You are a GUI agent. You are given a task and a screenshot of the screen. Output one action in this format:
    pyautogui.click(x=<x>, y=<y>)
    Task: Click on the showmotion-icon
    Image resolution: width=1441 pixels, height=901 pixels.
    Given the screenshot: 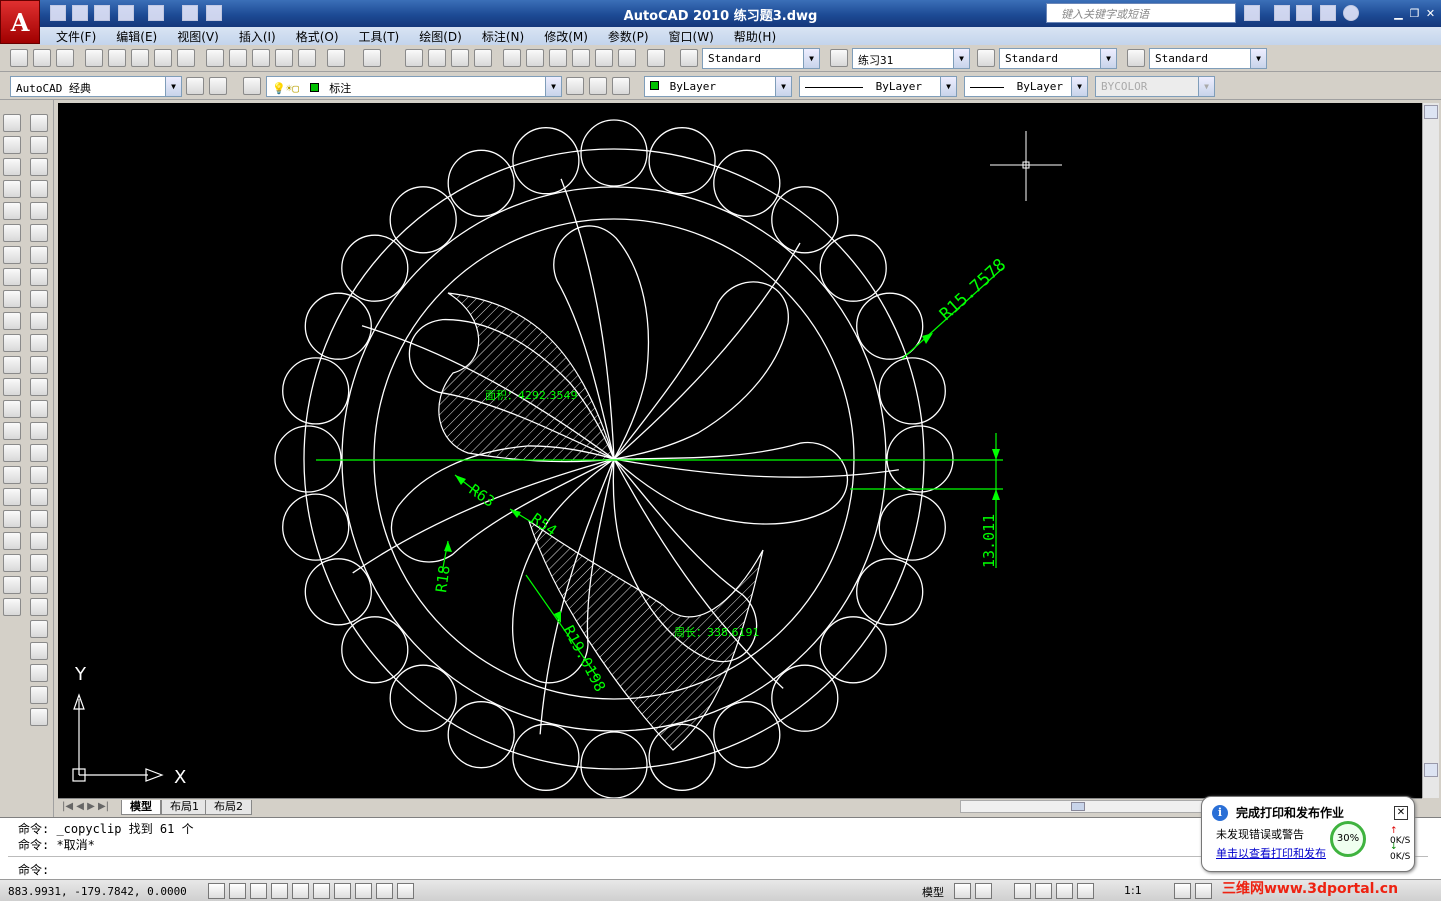 What is the action you would take?
    pyautogui.click(x=1085, y=891)
    